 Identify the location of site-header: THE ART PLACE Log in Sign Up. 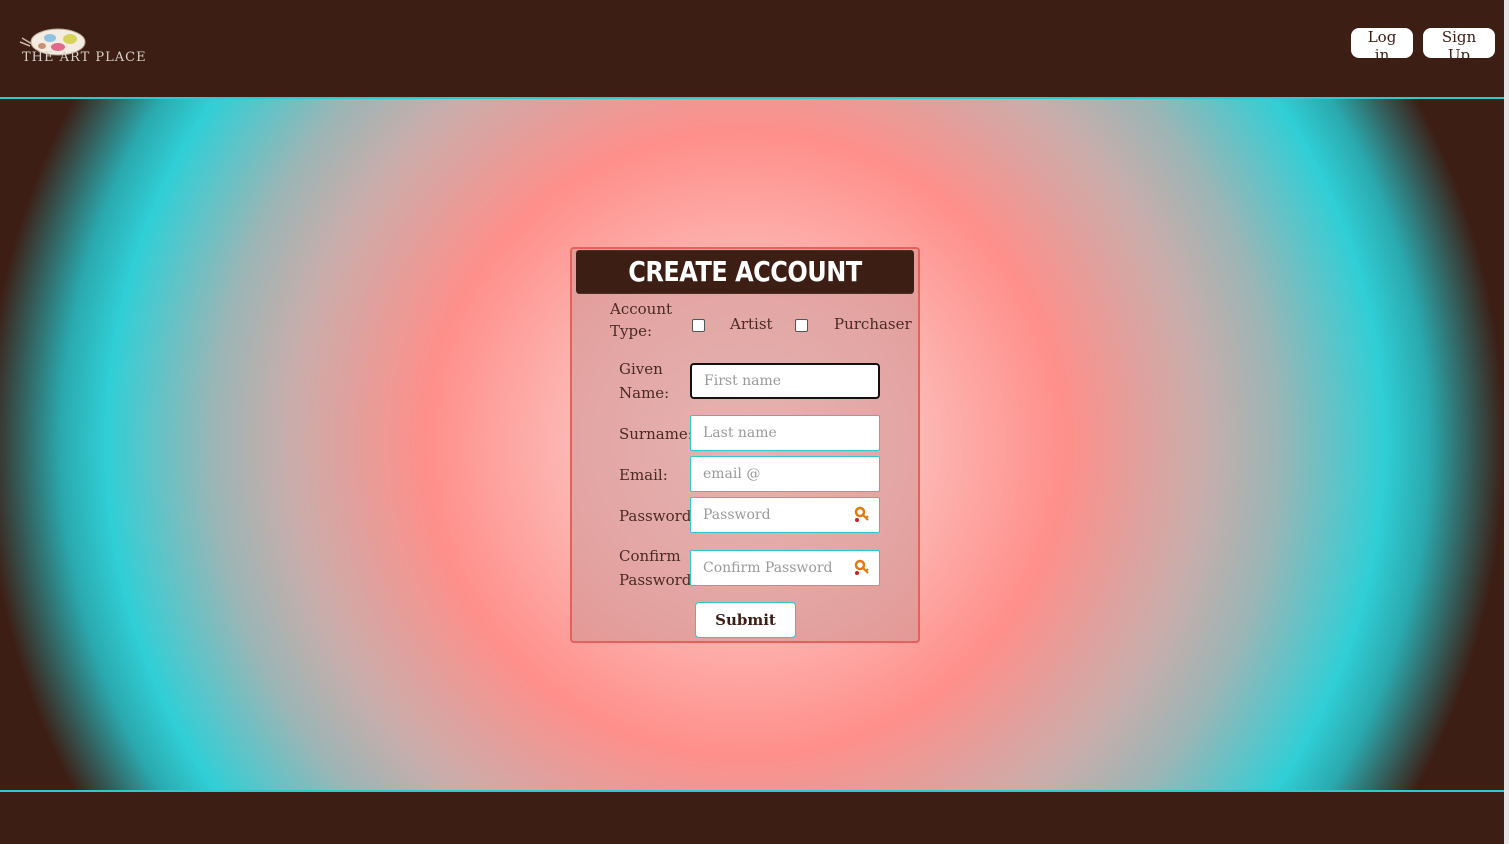
(752, 48).